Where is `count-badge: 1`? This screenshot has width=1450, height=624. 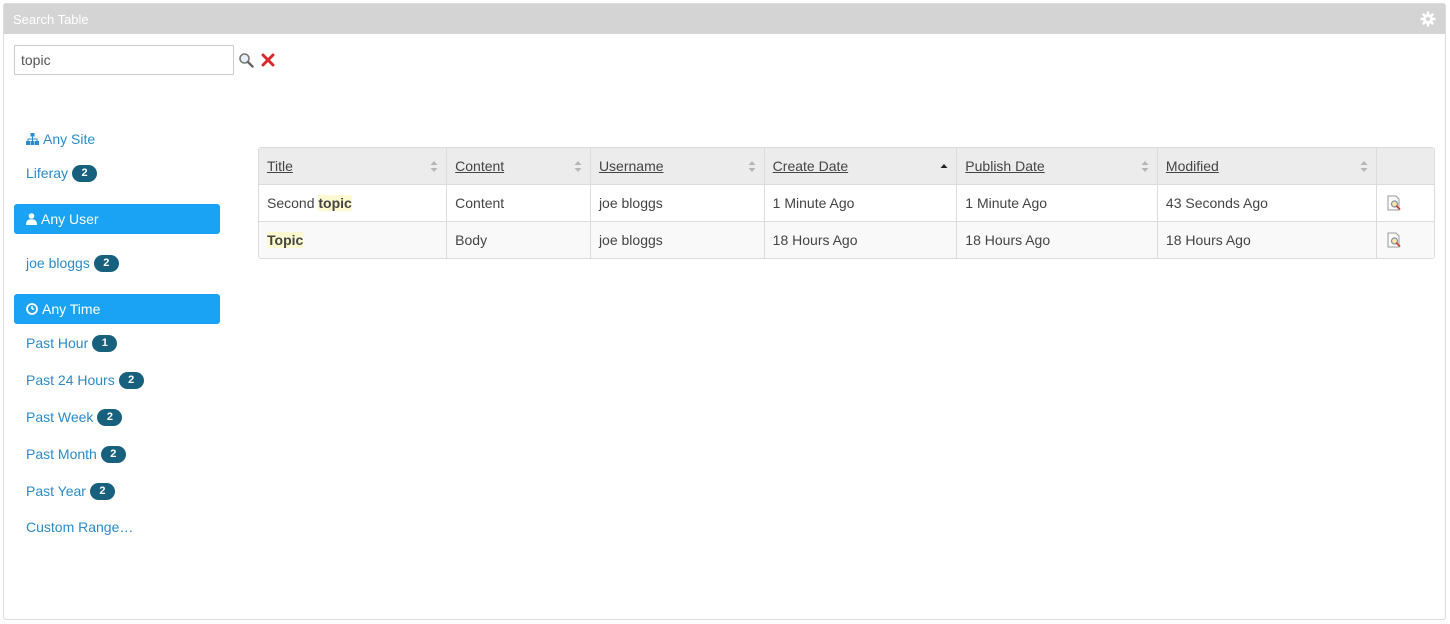
count-badge: 1 is located at coordinates (105, 343).